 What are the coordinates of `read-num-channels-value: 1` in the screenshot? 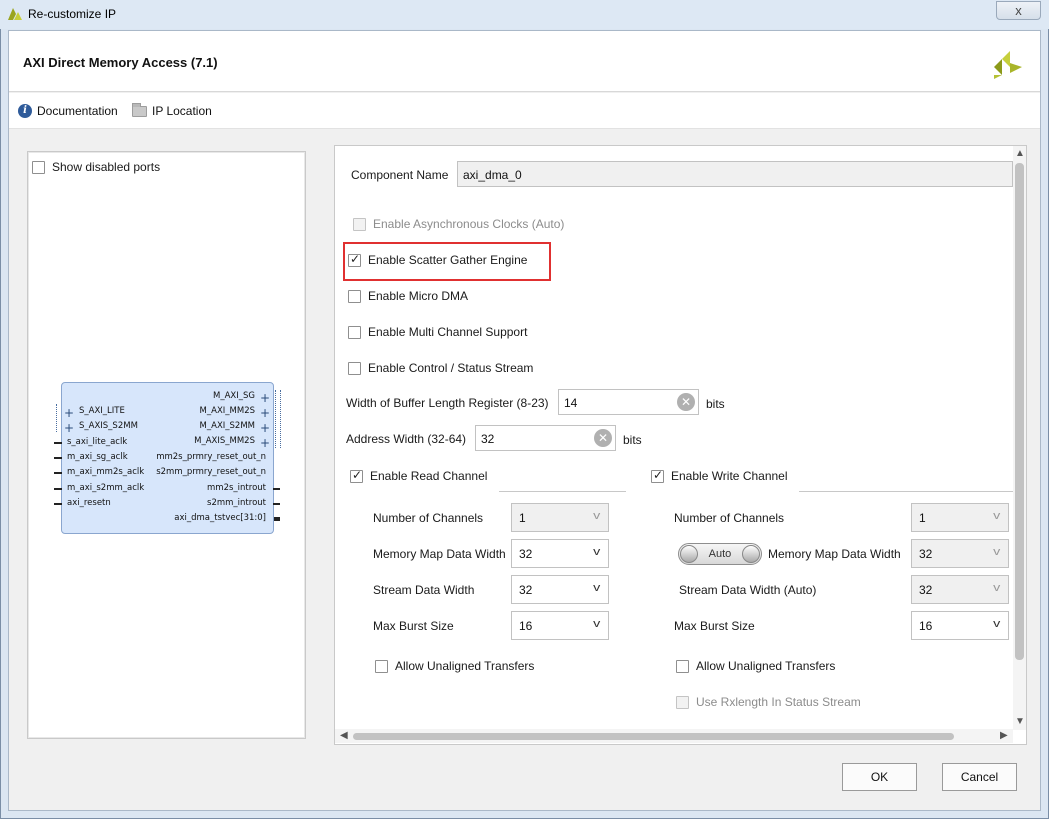 It's located at (522, 518).